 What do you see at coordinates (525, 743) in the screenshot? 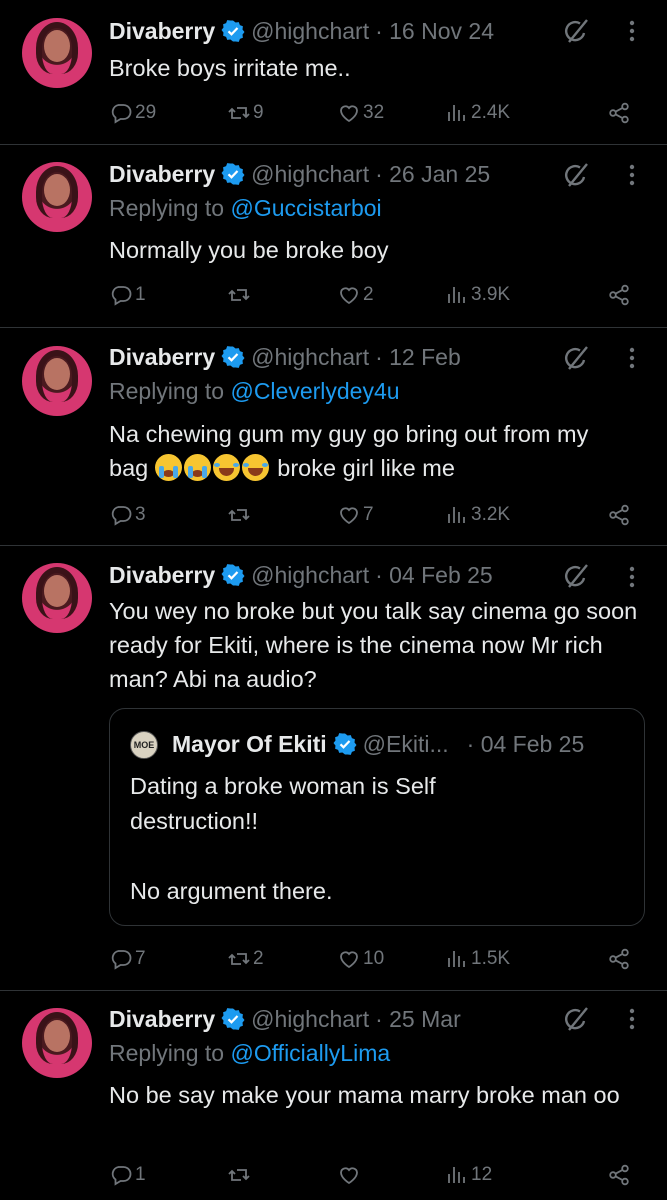
I see `quoted-tweet-date: · 04 Feb 25` at bounding box center [525, 743].